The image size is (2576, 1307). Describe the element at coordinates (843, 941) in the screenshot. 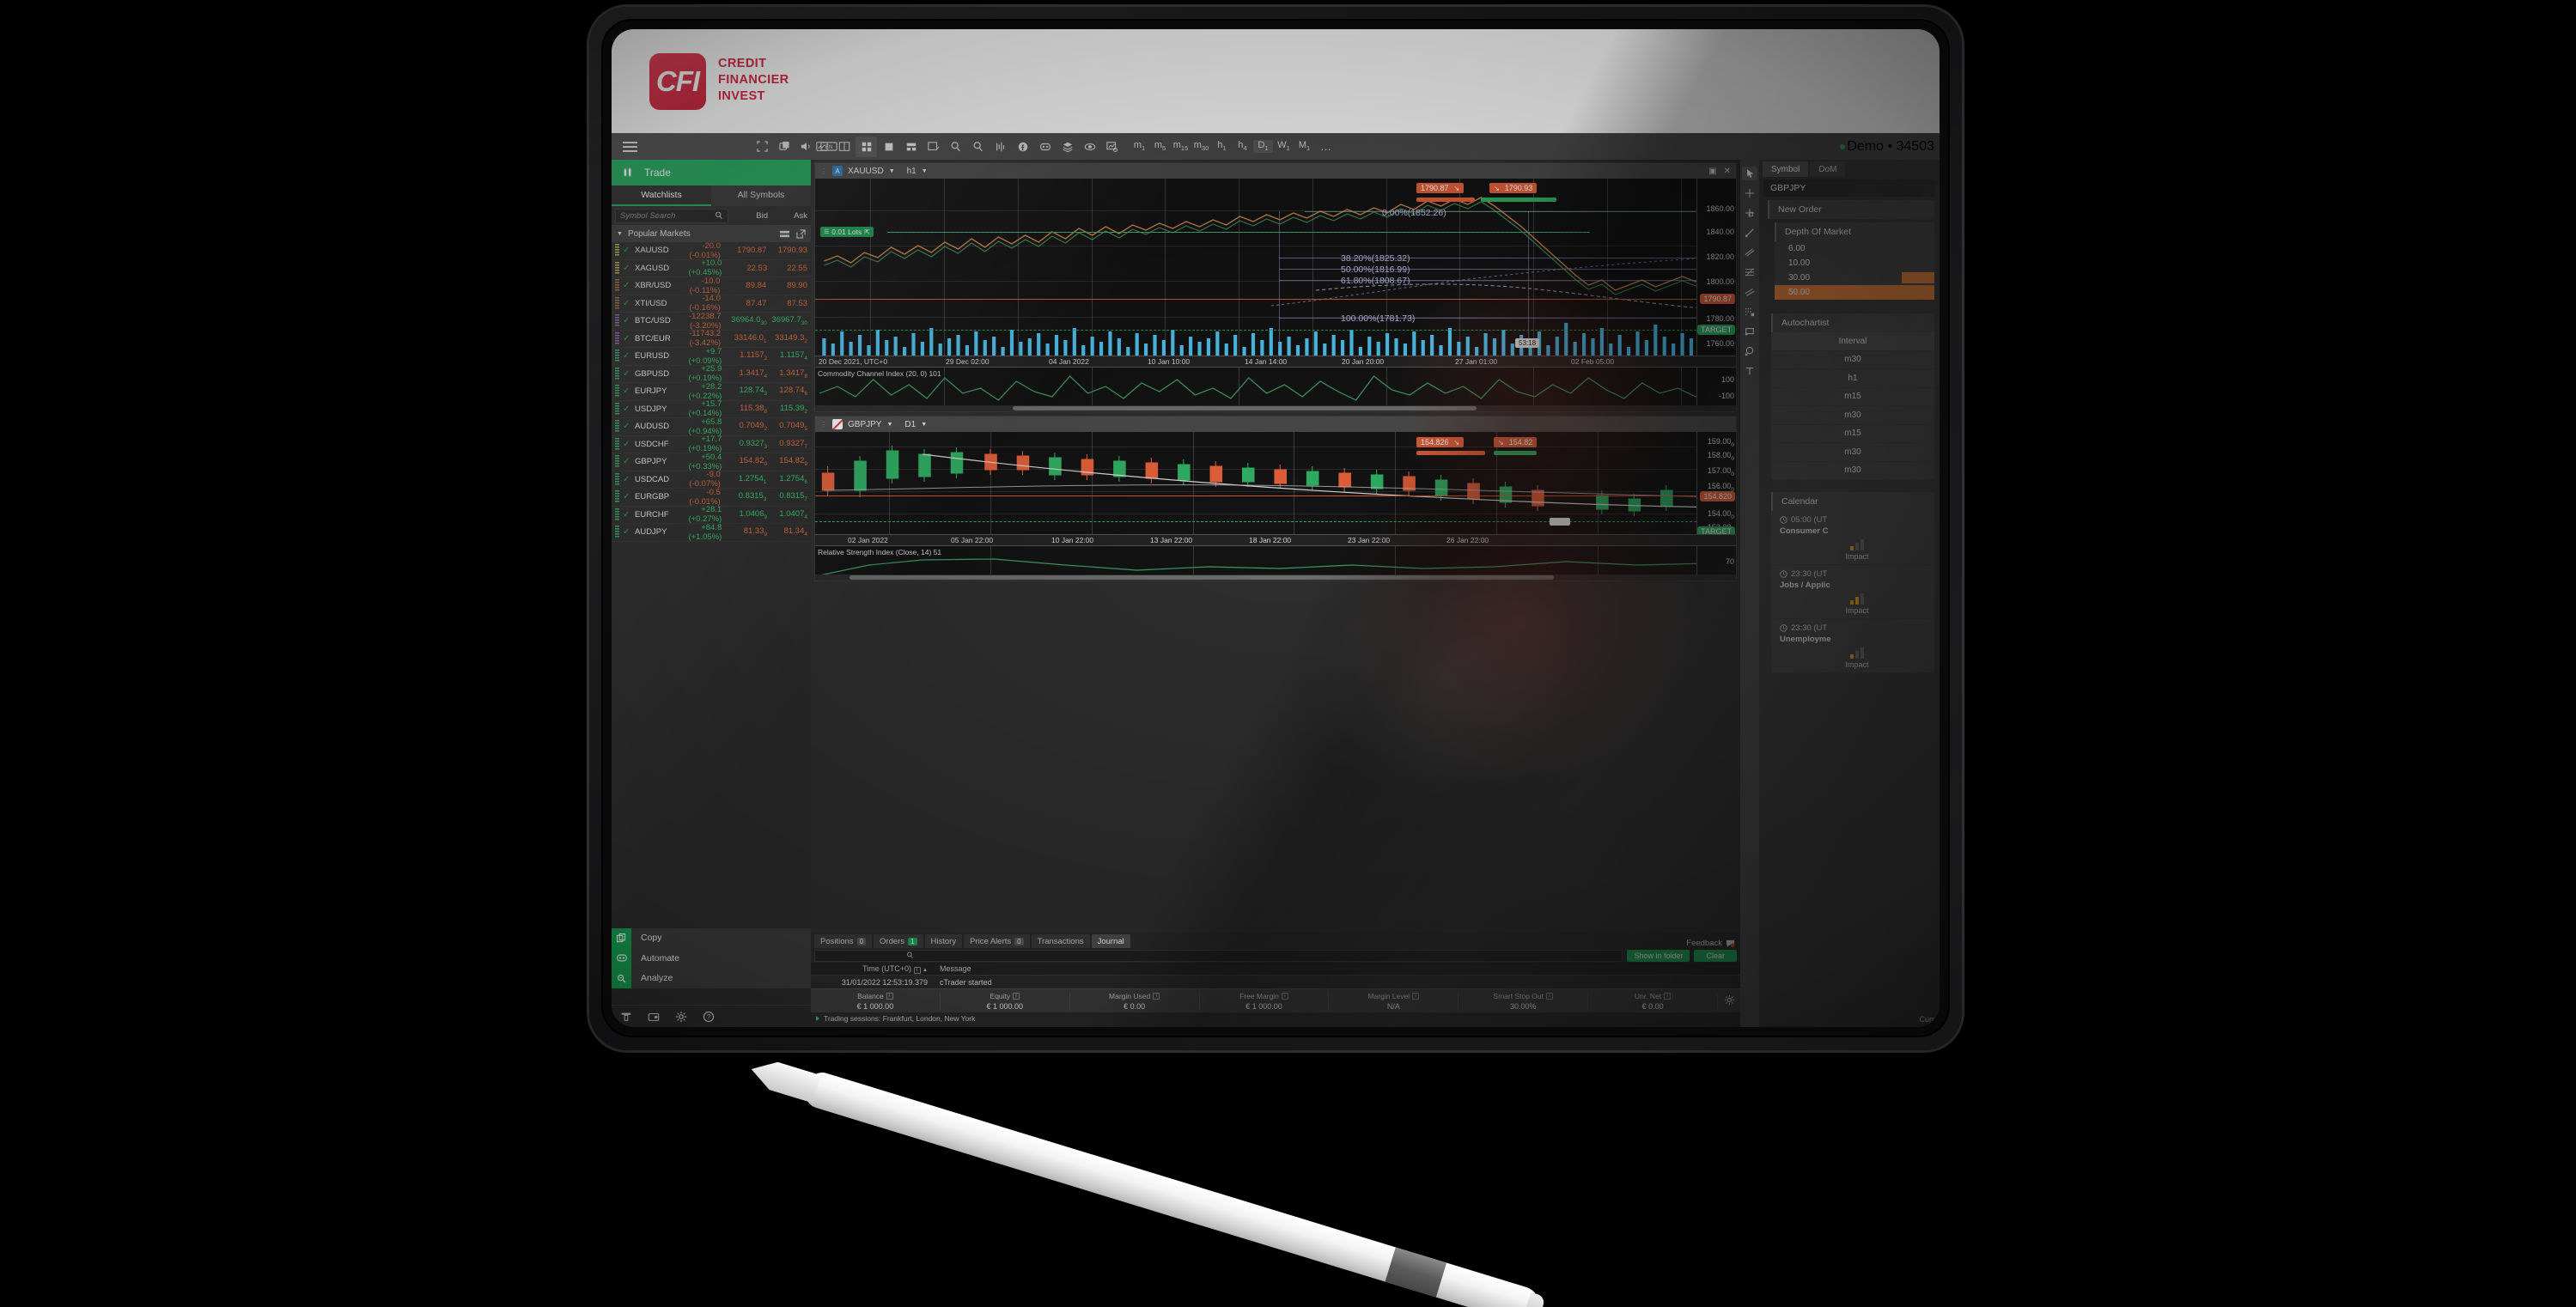

I see `bottom-tab-positions: Positions 0` at that location.